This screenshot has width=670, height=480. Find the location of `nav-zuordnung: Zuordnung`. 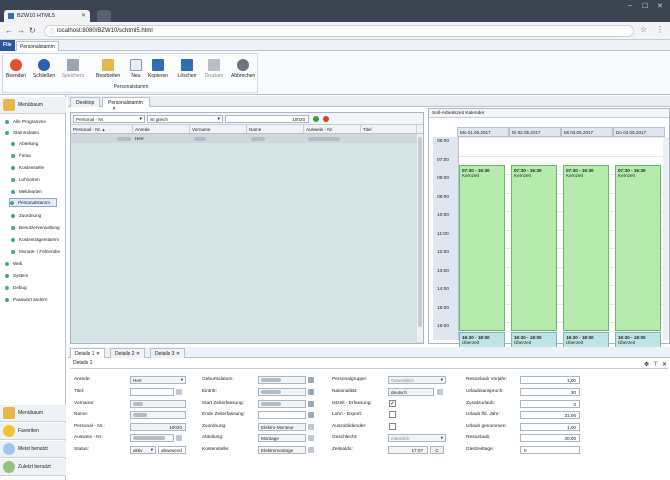

nav-zuordnung: Zuordnung is located at coordinates (26, 215).